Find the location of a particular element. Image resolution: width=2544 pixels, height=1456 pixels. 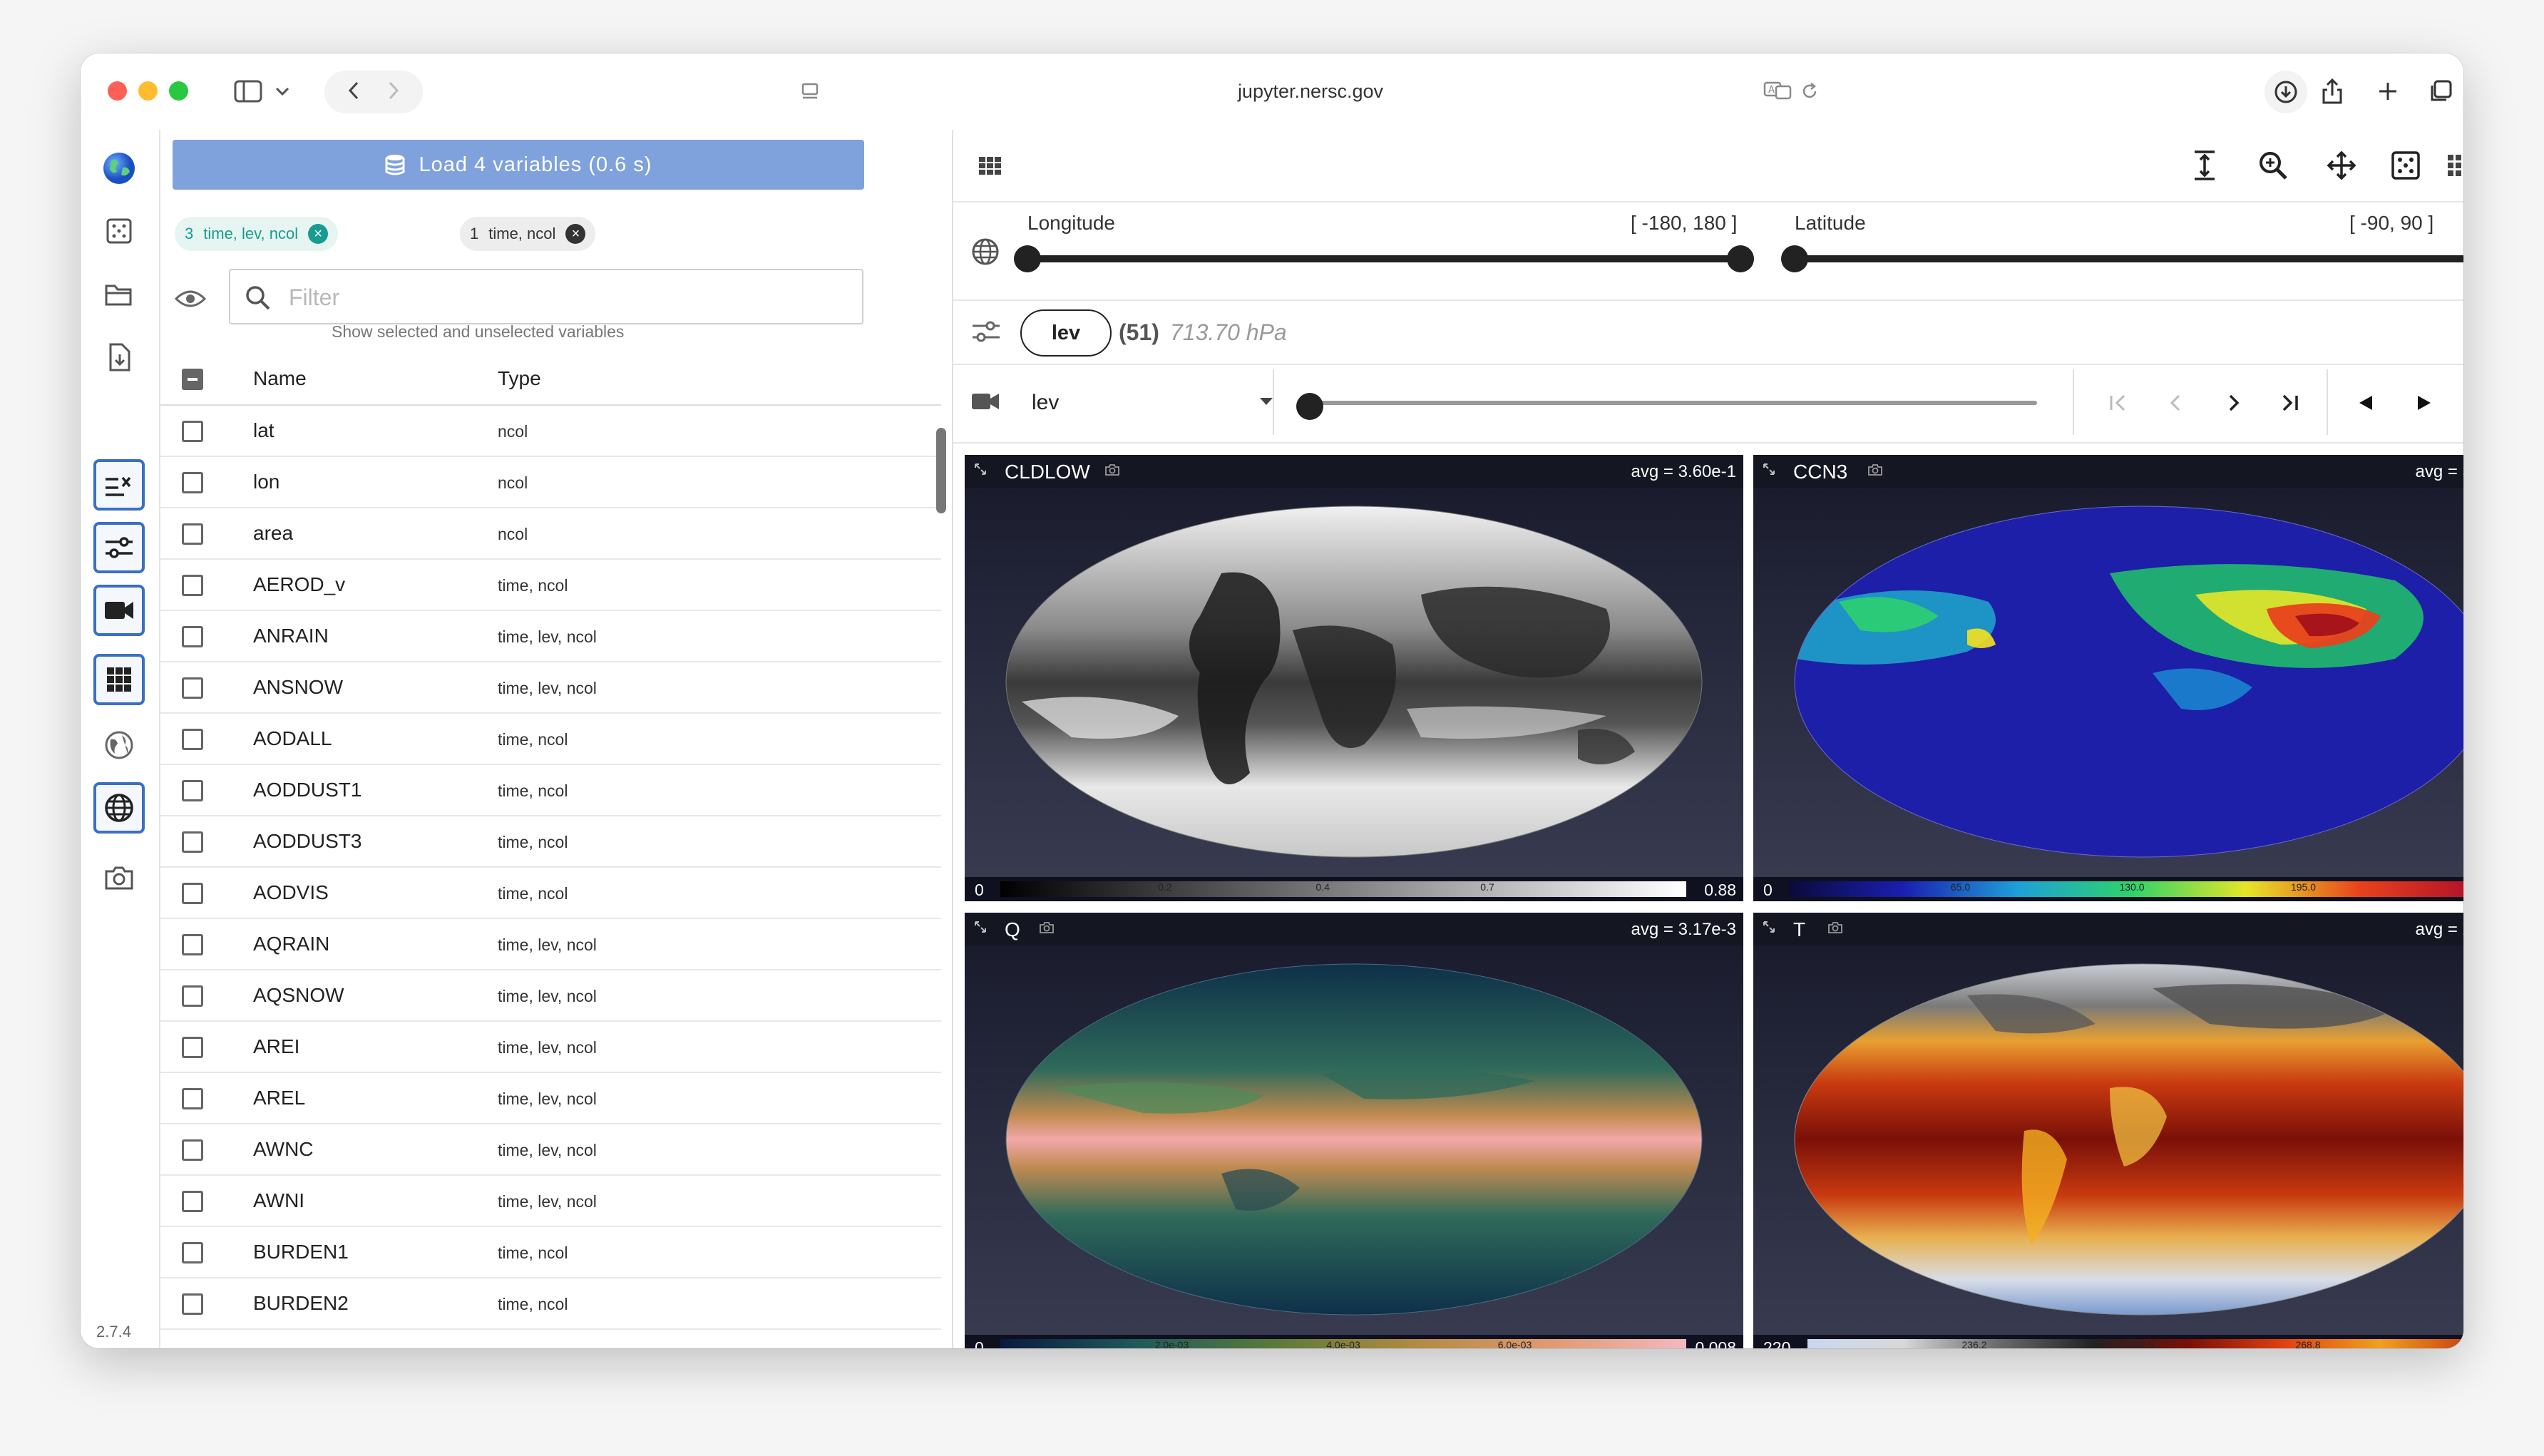

column-header-type: Type is located at coordinates (519, 378).